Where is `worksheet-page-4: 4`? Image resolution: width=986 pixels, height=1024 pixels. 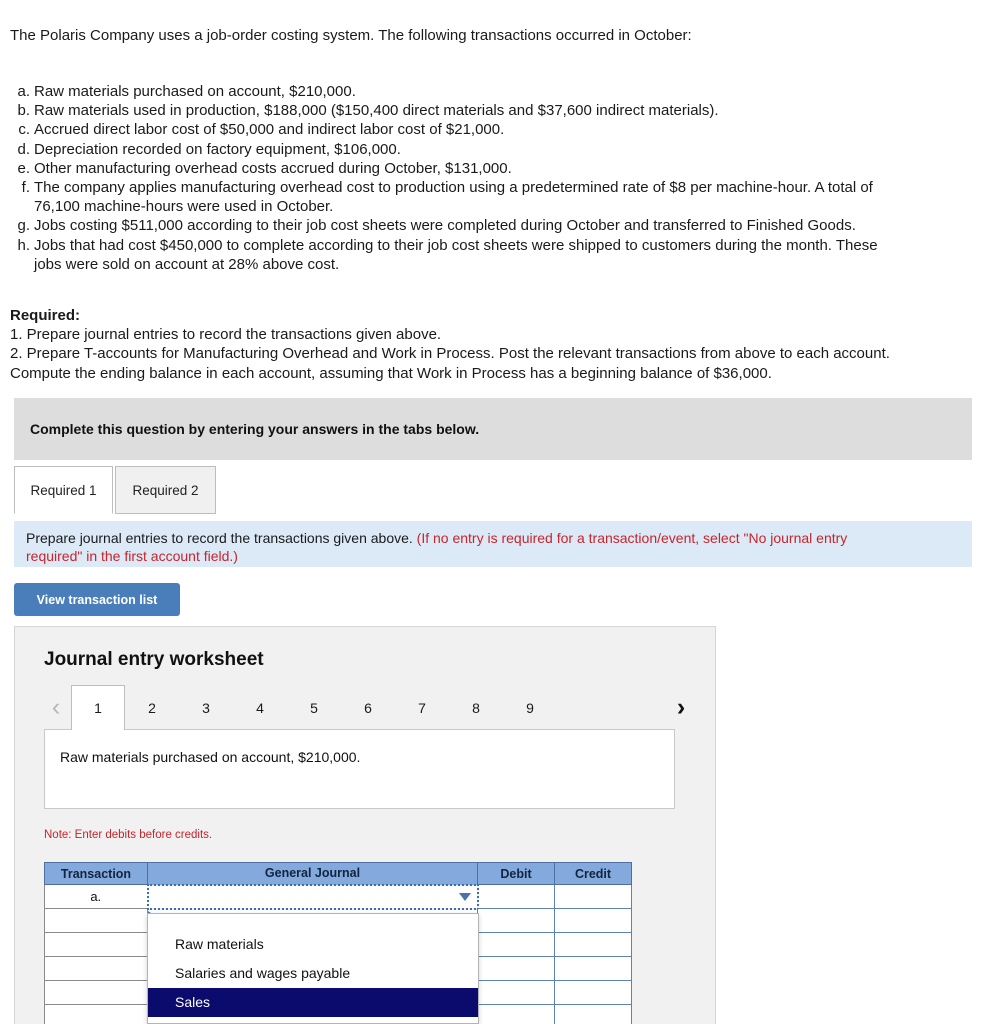
worksheet-page-4: 4 is located at coordinates (260, 707).